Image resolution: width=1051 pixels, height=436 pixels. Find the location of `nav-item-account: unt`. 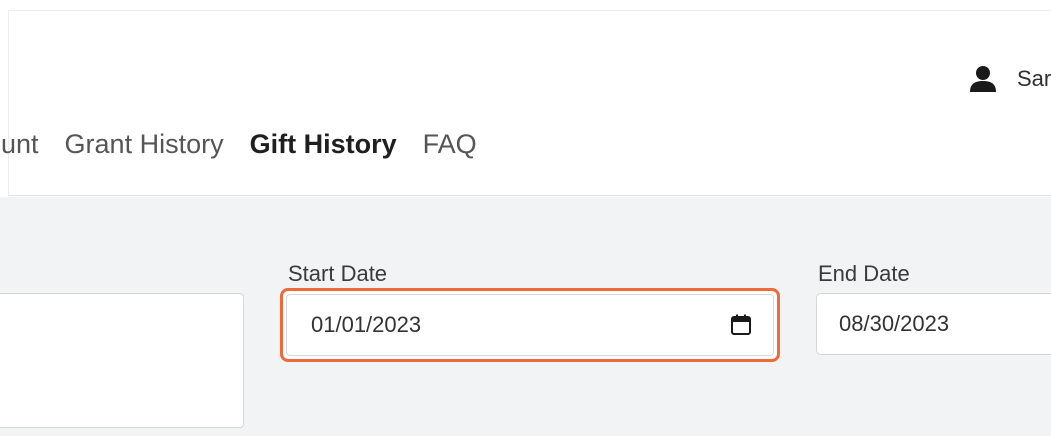

nav-item-account: unt is located at coordinates (20, 144).